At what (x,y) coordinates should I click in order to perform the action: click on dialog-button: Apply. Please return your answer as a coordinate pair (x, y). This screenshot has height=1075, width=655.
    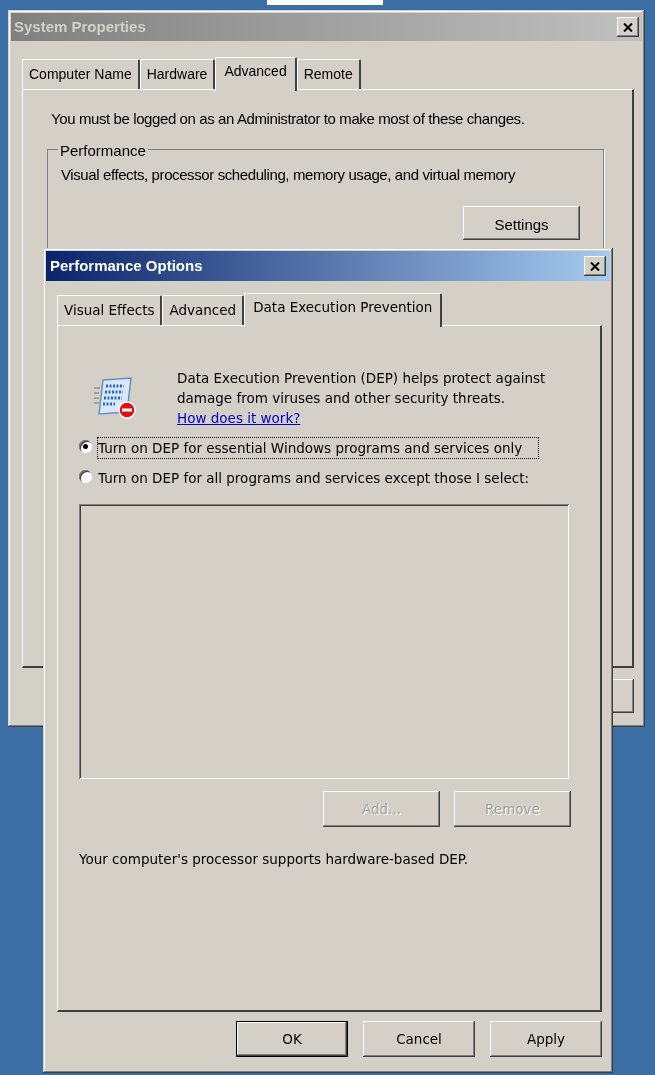
    Looking at the image, I should click on (546, 1039).